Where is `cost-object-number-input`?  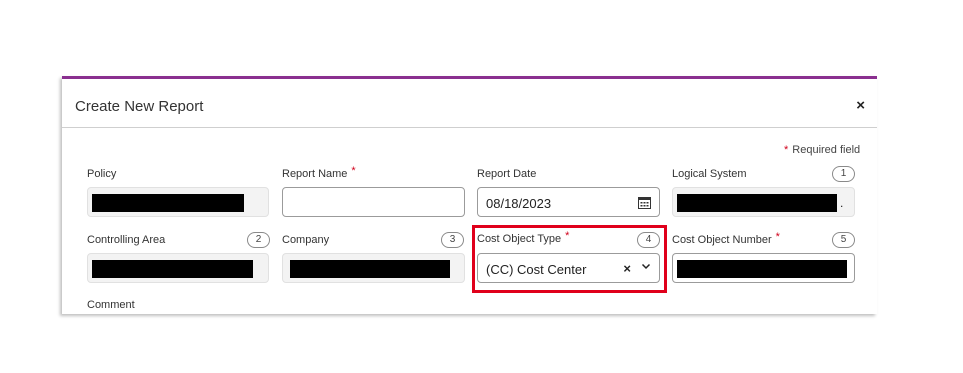
cost-object-number-input is located at coordinates (763, 268).